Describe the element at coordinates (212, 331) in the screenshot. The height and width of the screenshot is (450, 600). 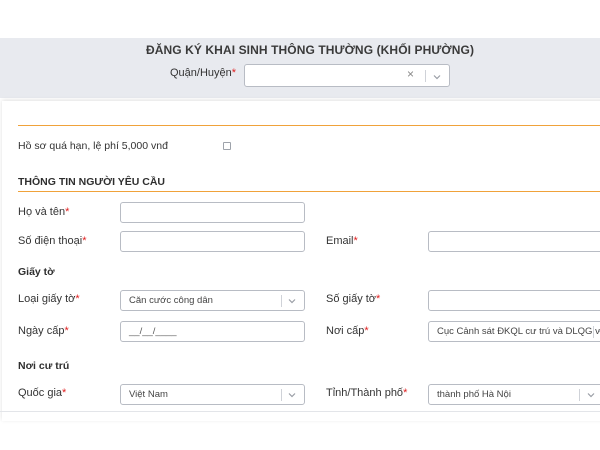
I see `issue-date-input: __/__/____` at that location.